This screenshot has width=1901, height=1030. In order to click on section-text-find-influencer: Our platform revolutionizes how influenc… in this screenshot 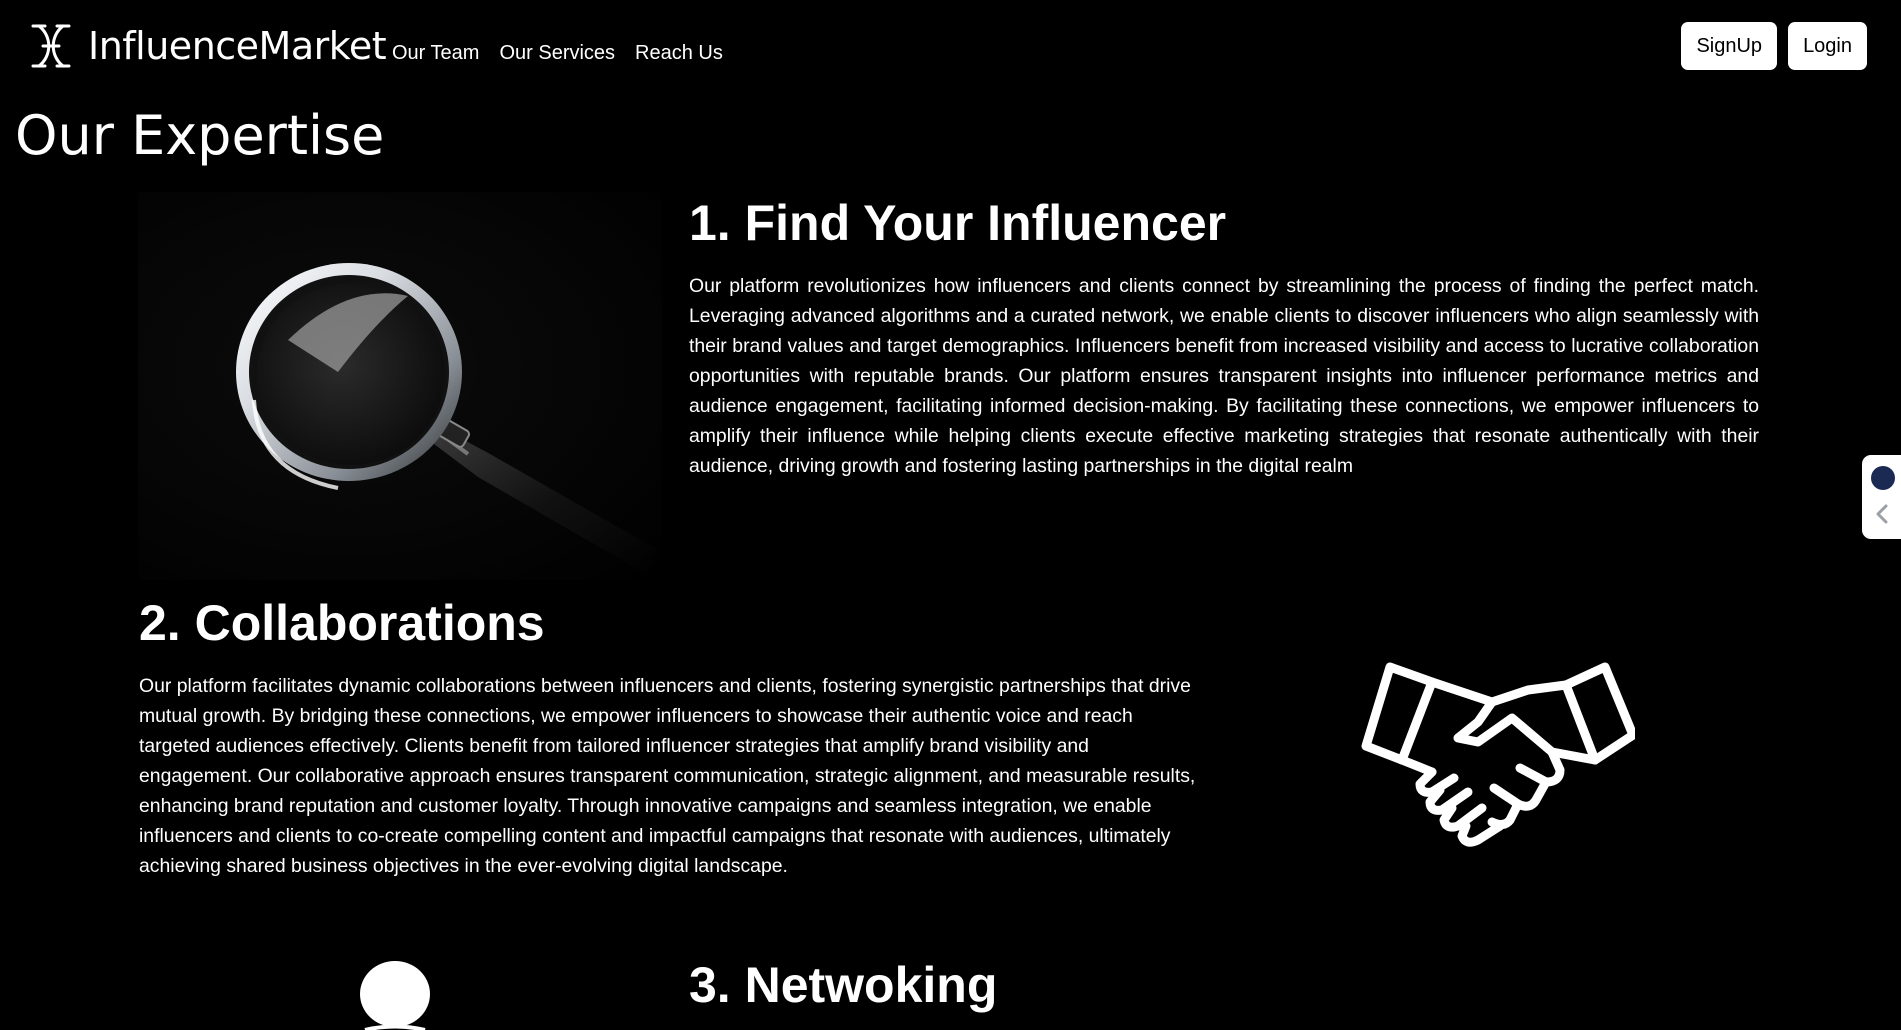, I will do `click(1224, 376)`.